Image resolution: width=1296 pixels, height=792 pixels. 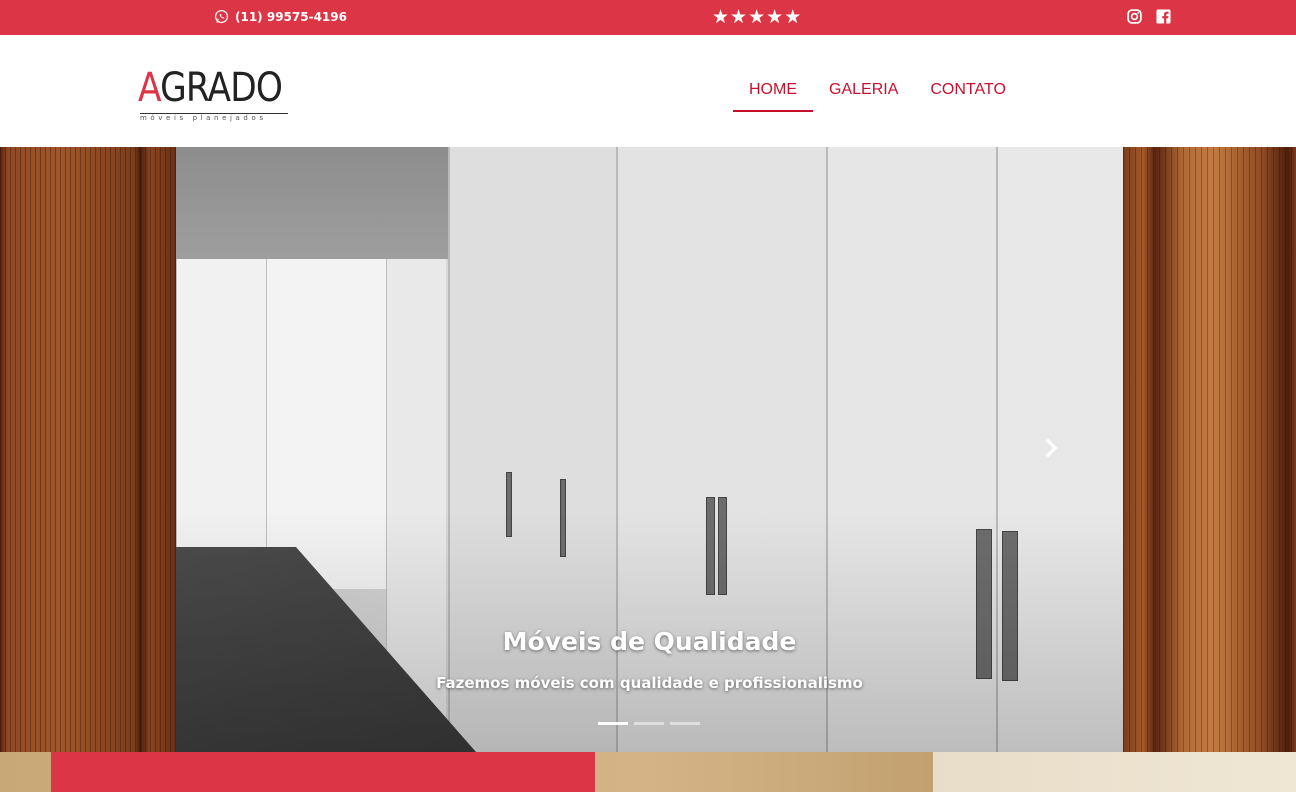 What do you see at coordinates (863, 91) in the screenshot?
I see `nav-galeria: GALERIA` at bounding box center [863, 91].